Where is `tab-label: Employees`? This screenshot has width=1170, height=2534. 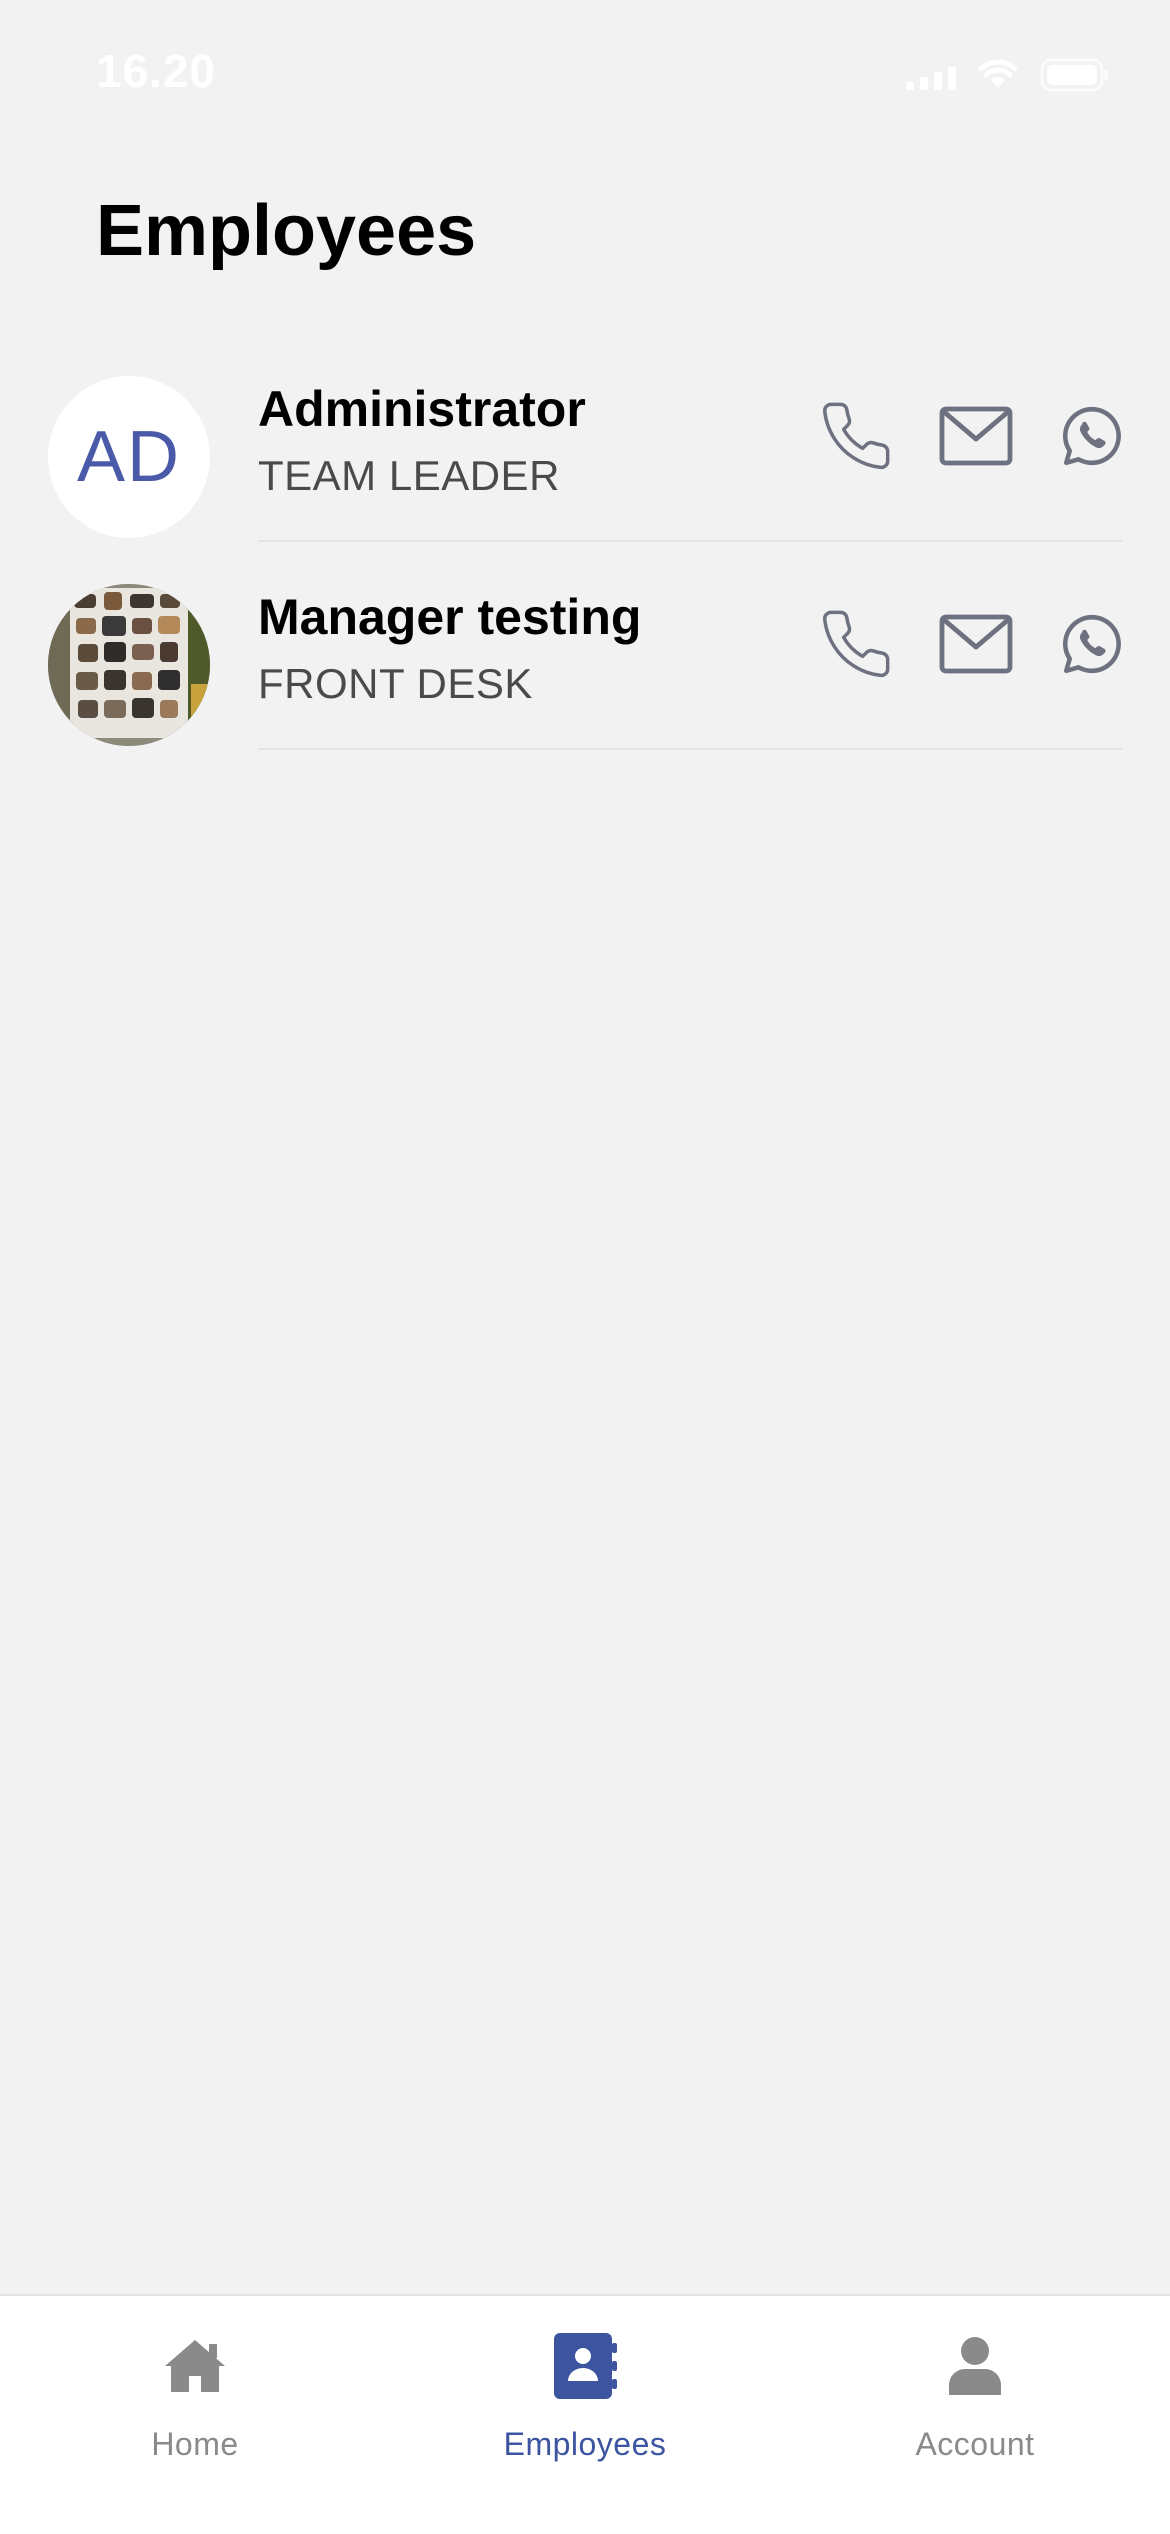
tab-label: Employees is located at coordinates (585, 2444).